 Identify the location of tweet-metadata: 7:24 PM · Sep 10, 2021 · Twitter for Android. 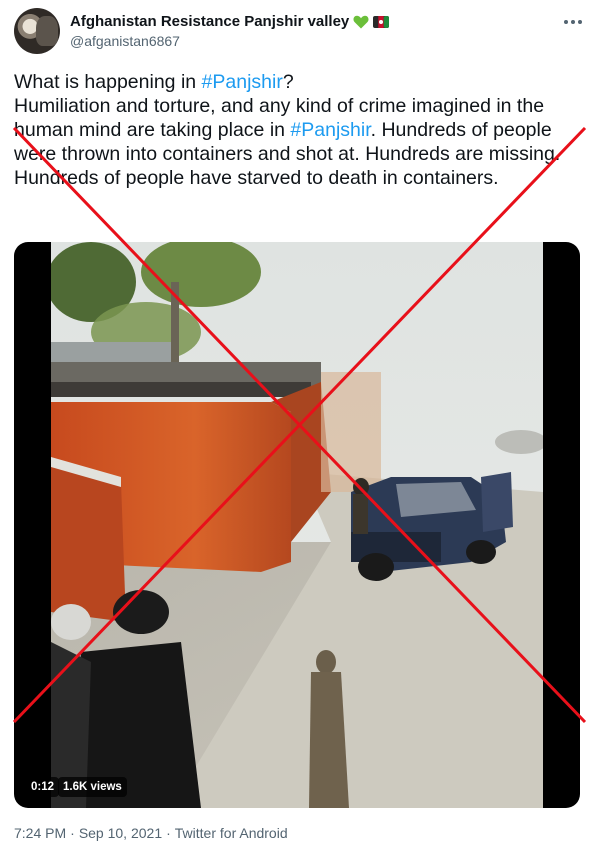
(151, 833).